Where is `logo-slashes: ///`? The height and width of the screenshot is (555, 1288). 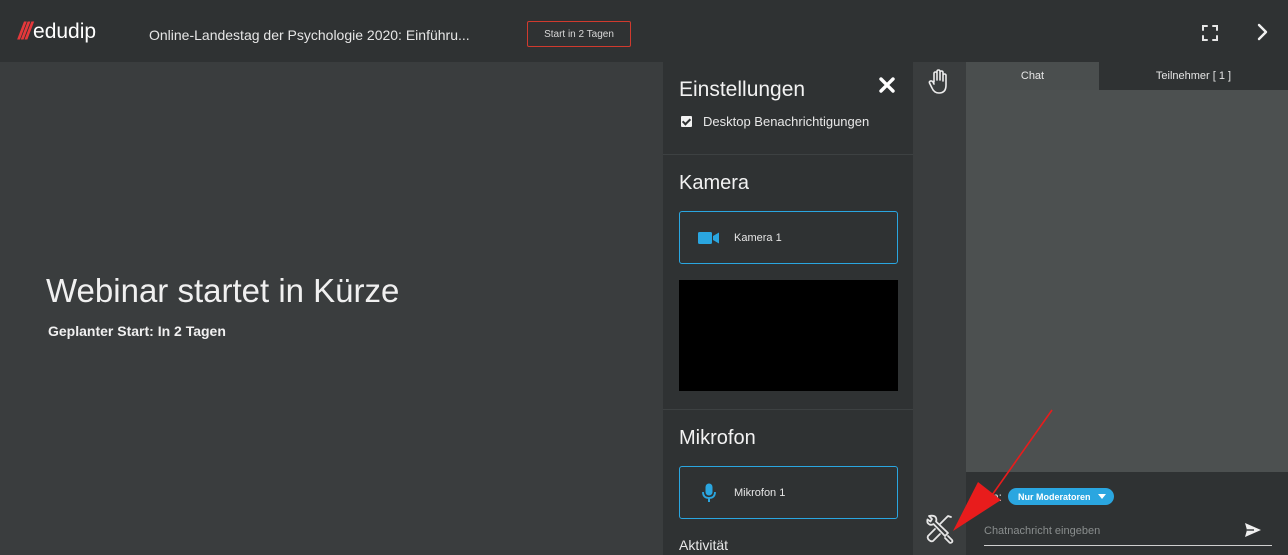 logo-slashes: /// is located at coordinates (25, 31).